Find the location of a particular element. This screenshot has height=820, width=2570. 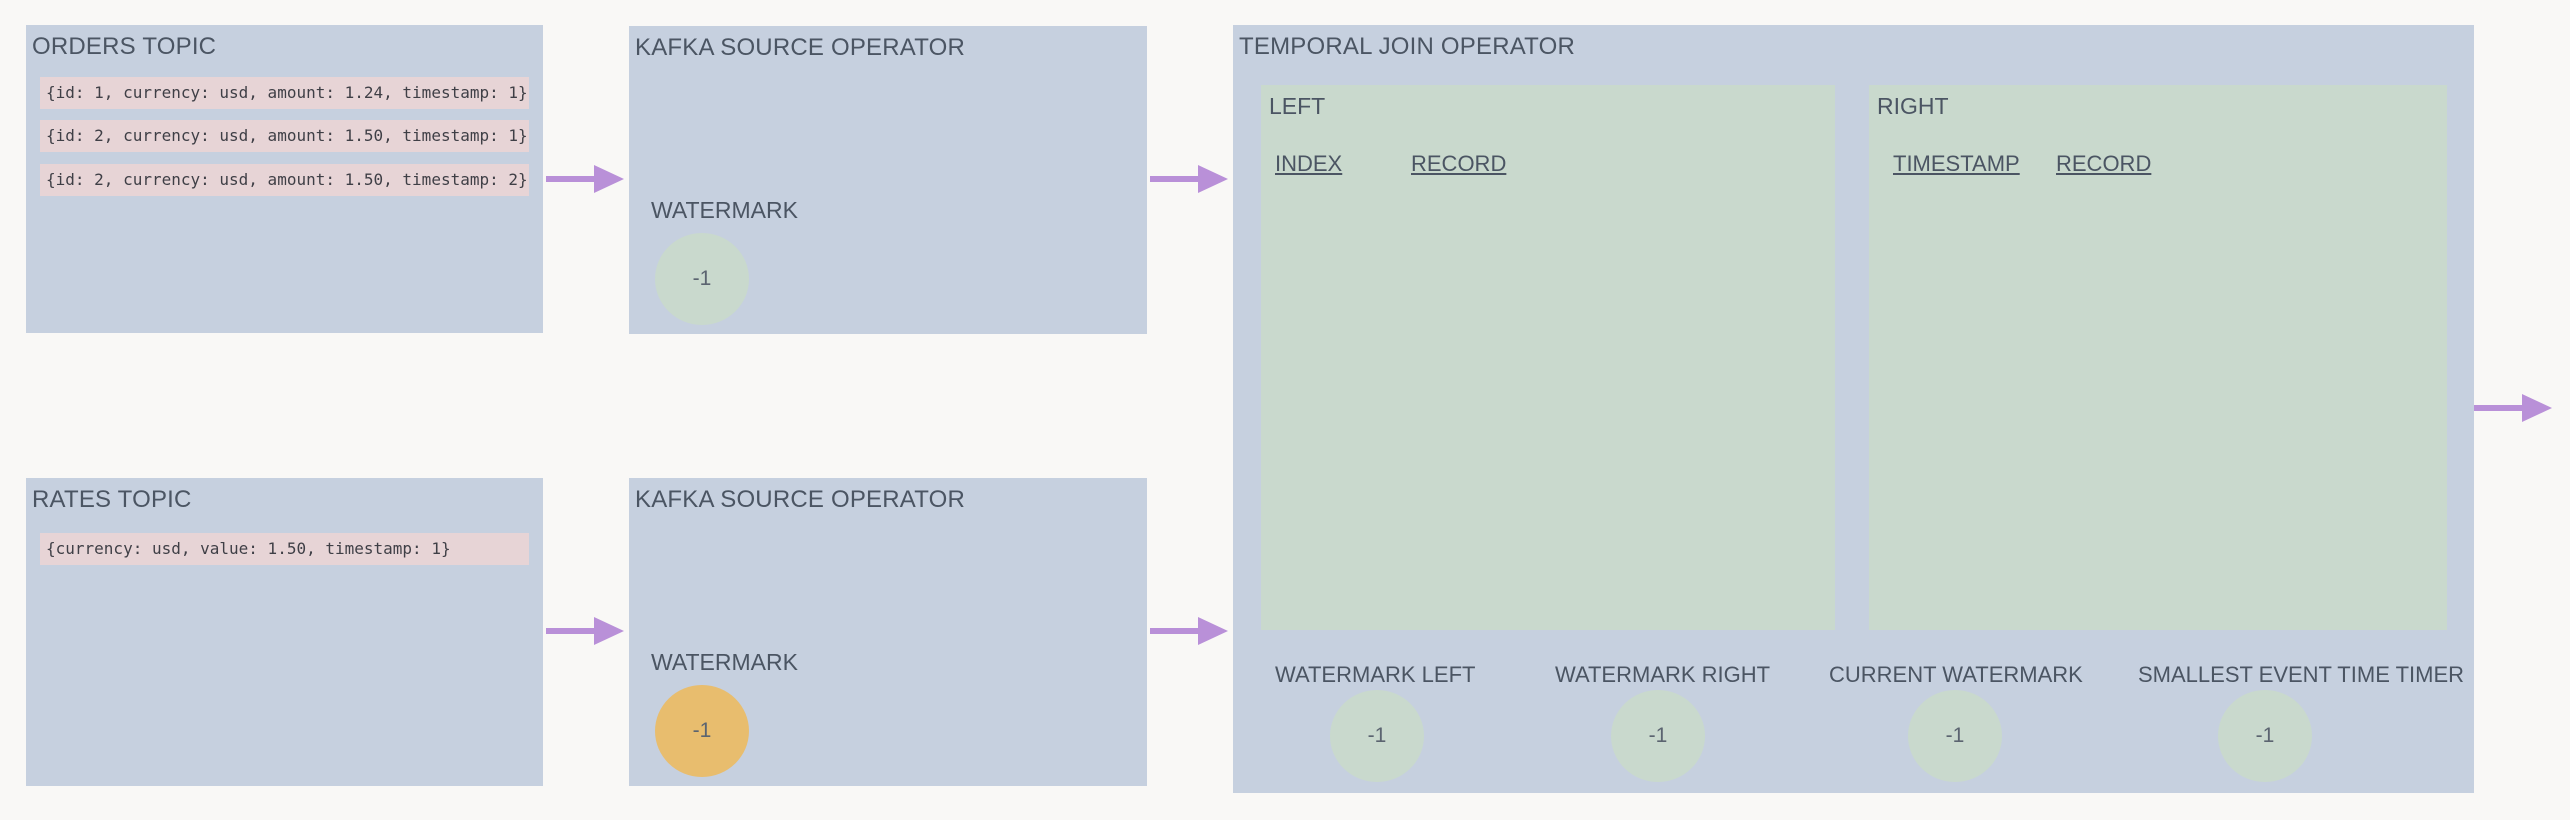

watermark-right-value: -1 is located at coordinates (1658, 735).